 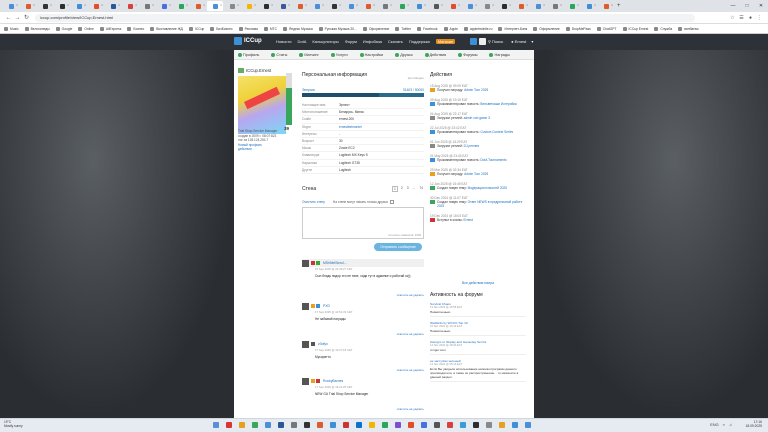 What do you see at coordinates (374, 54) in the screenshot?
I see `subnav-item: Настройки` at bounding box center [374, 54].